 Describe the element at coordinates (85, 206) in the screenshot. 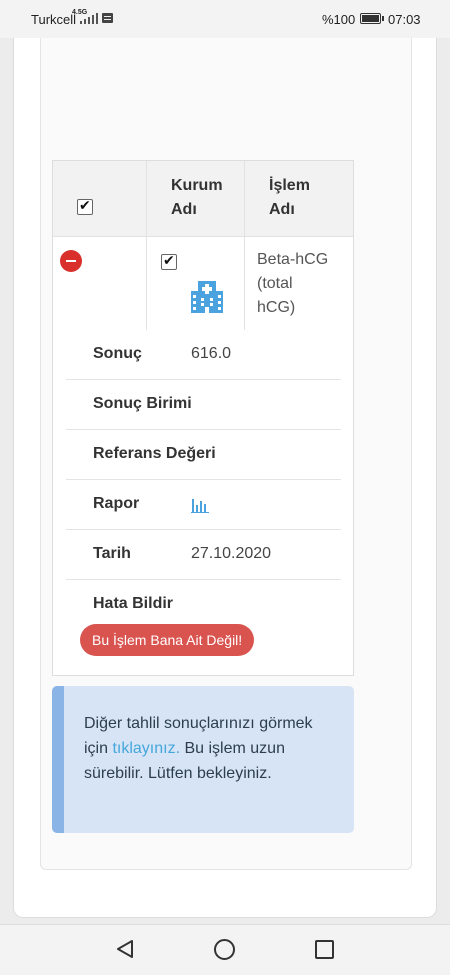

I see `select-all-checkbox` at that location.